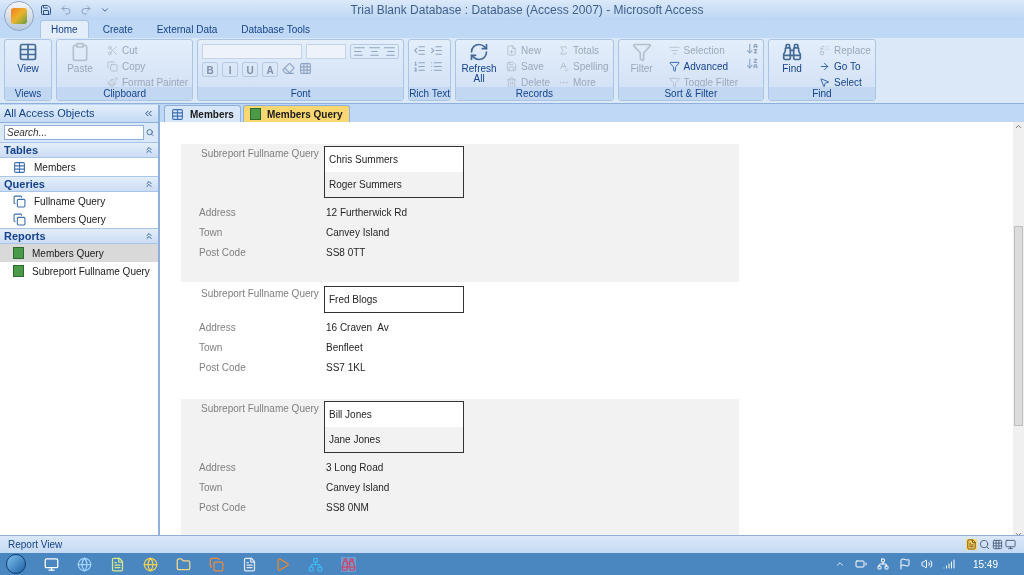 This screenshot has height=575, width=1024. What do you see at coordinates (344, 347) in the screenshot?
I see `field-value: Benfleet` at bounding box center [344, 347].